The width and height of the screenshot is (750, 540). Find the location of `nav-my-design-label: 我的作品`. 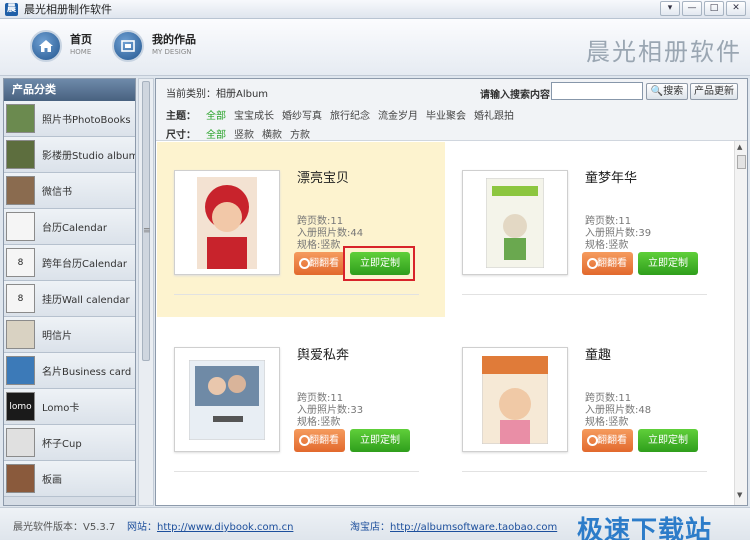

nav-my-design-label: 我的作品 is located at coordinates (174, 39).